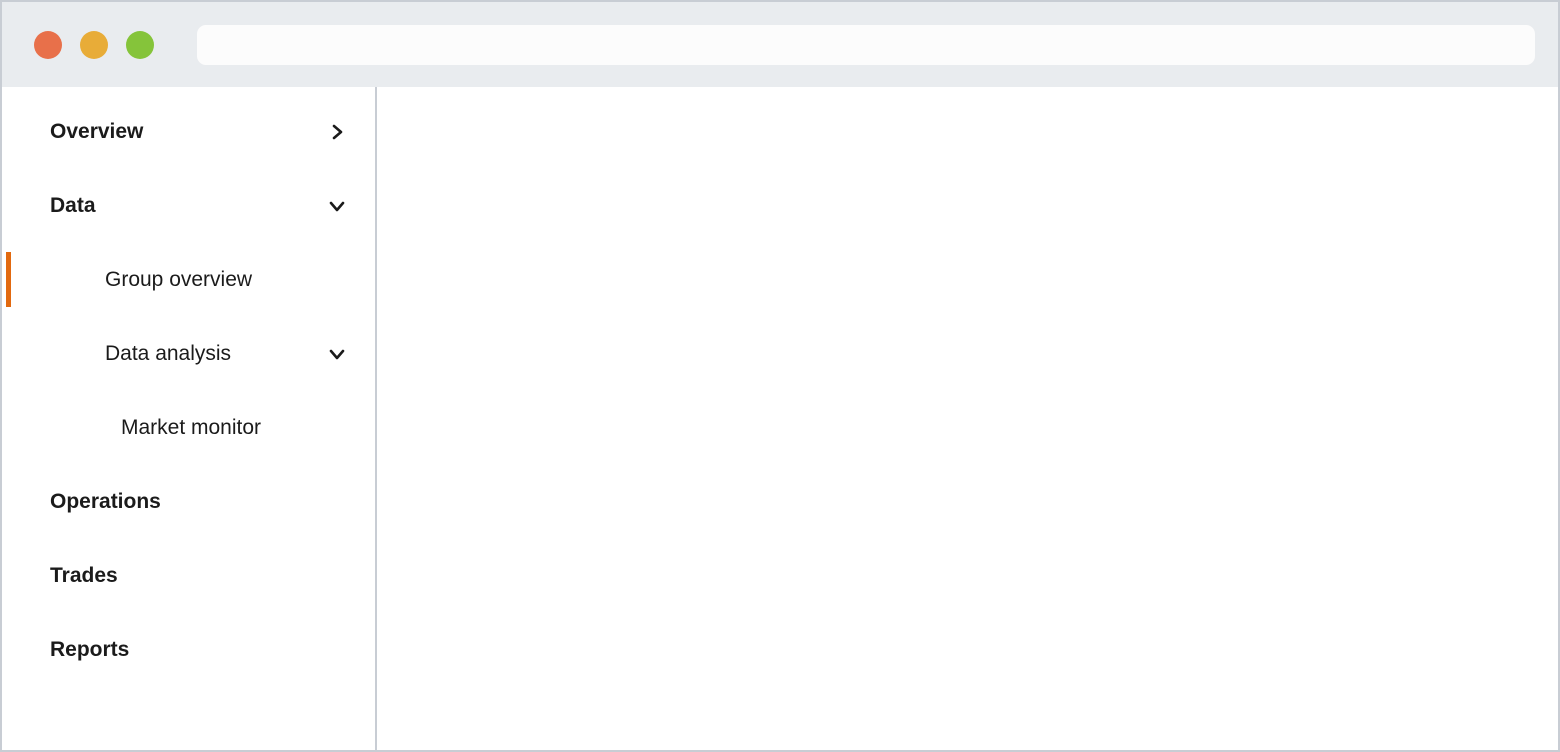 This screenshot has width=1560, height=752. Describe the element at coordinates (84, 575) in the screenshot. I see `sidebar-item-label: Trades` at that location.